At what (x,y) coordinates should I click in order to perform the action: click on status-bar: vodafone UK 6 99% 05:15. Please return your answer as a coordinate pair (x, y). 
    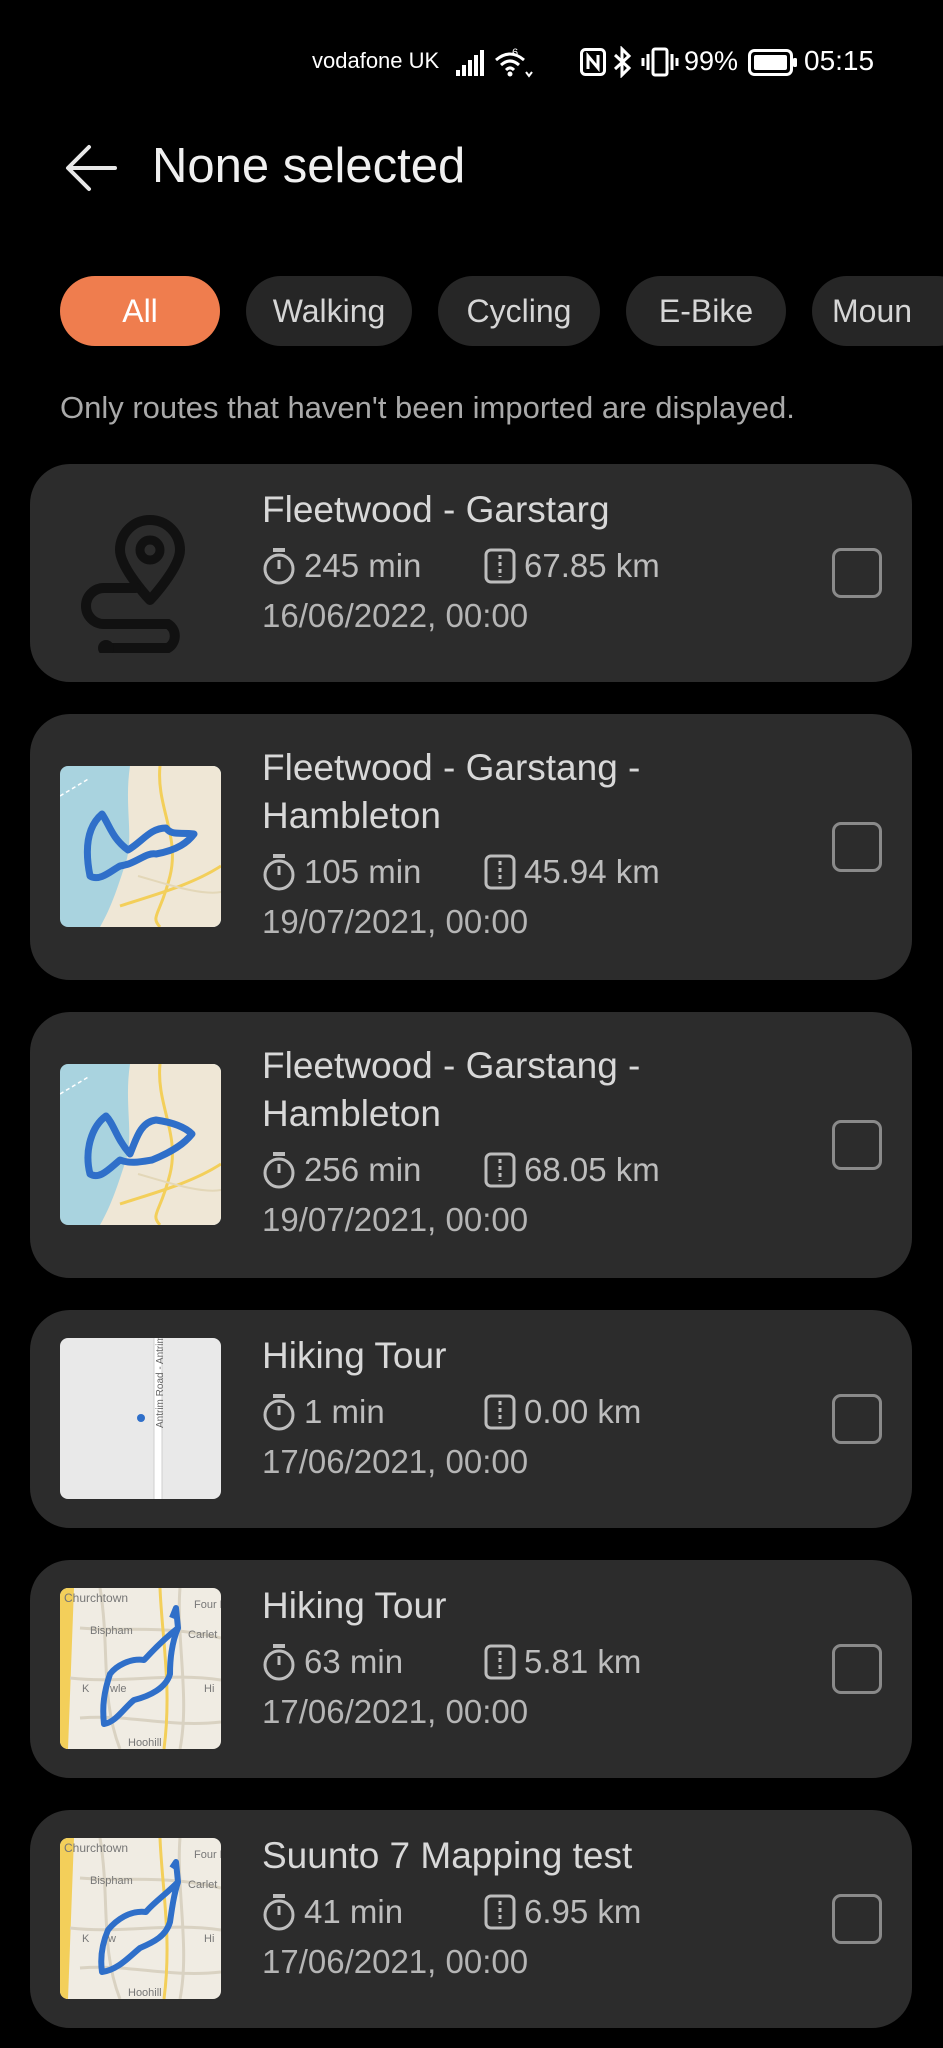
    Looking at the image, I should click on (471, 65).